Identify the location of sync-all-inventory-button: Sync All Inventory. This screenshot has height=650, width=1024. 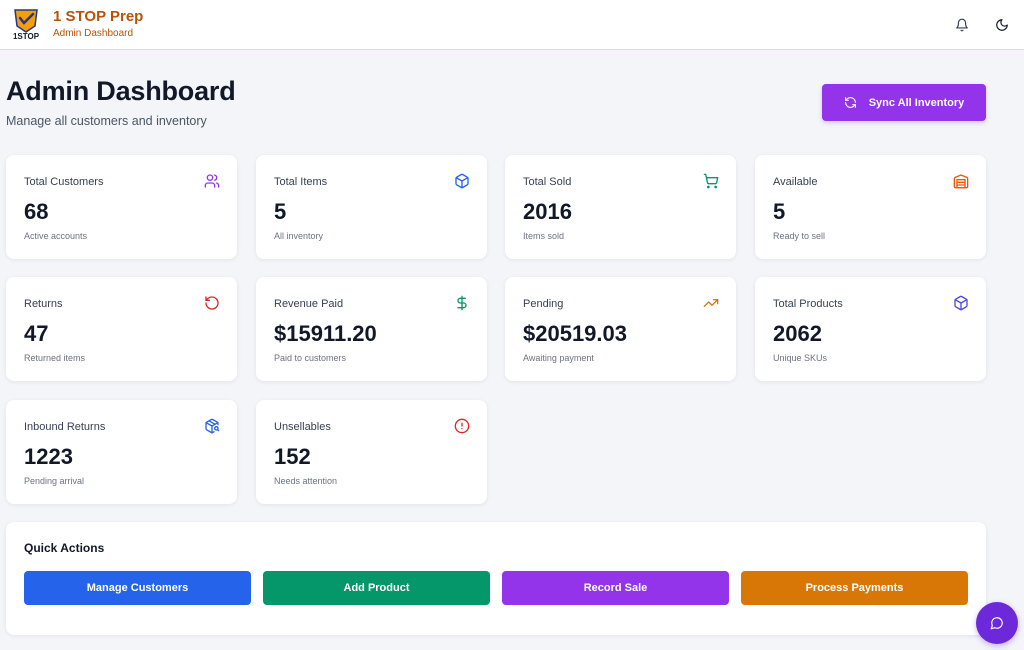
(904, 102).